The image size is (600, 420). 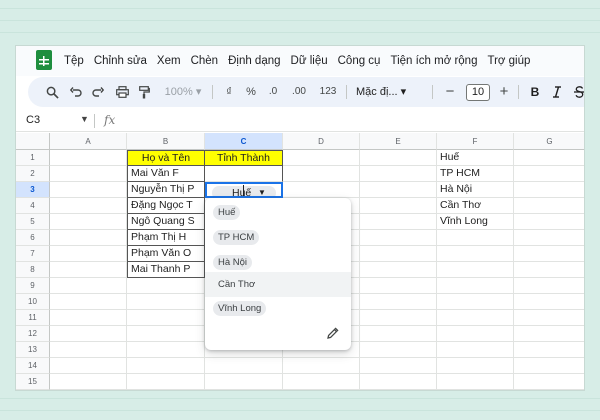 I want to click on cell-b3: Nguyễn Thị P, so click(x=166, y=190).